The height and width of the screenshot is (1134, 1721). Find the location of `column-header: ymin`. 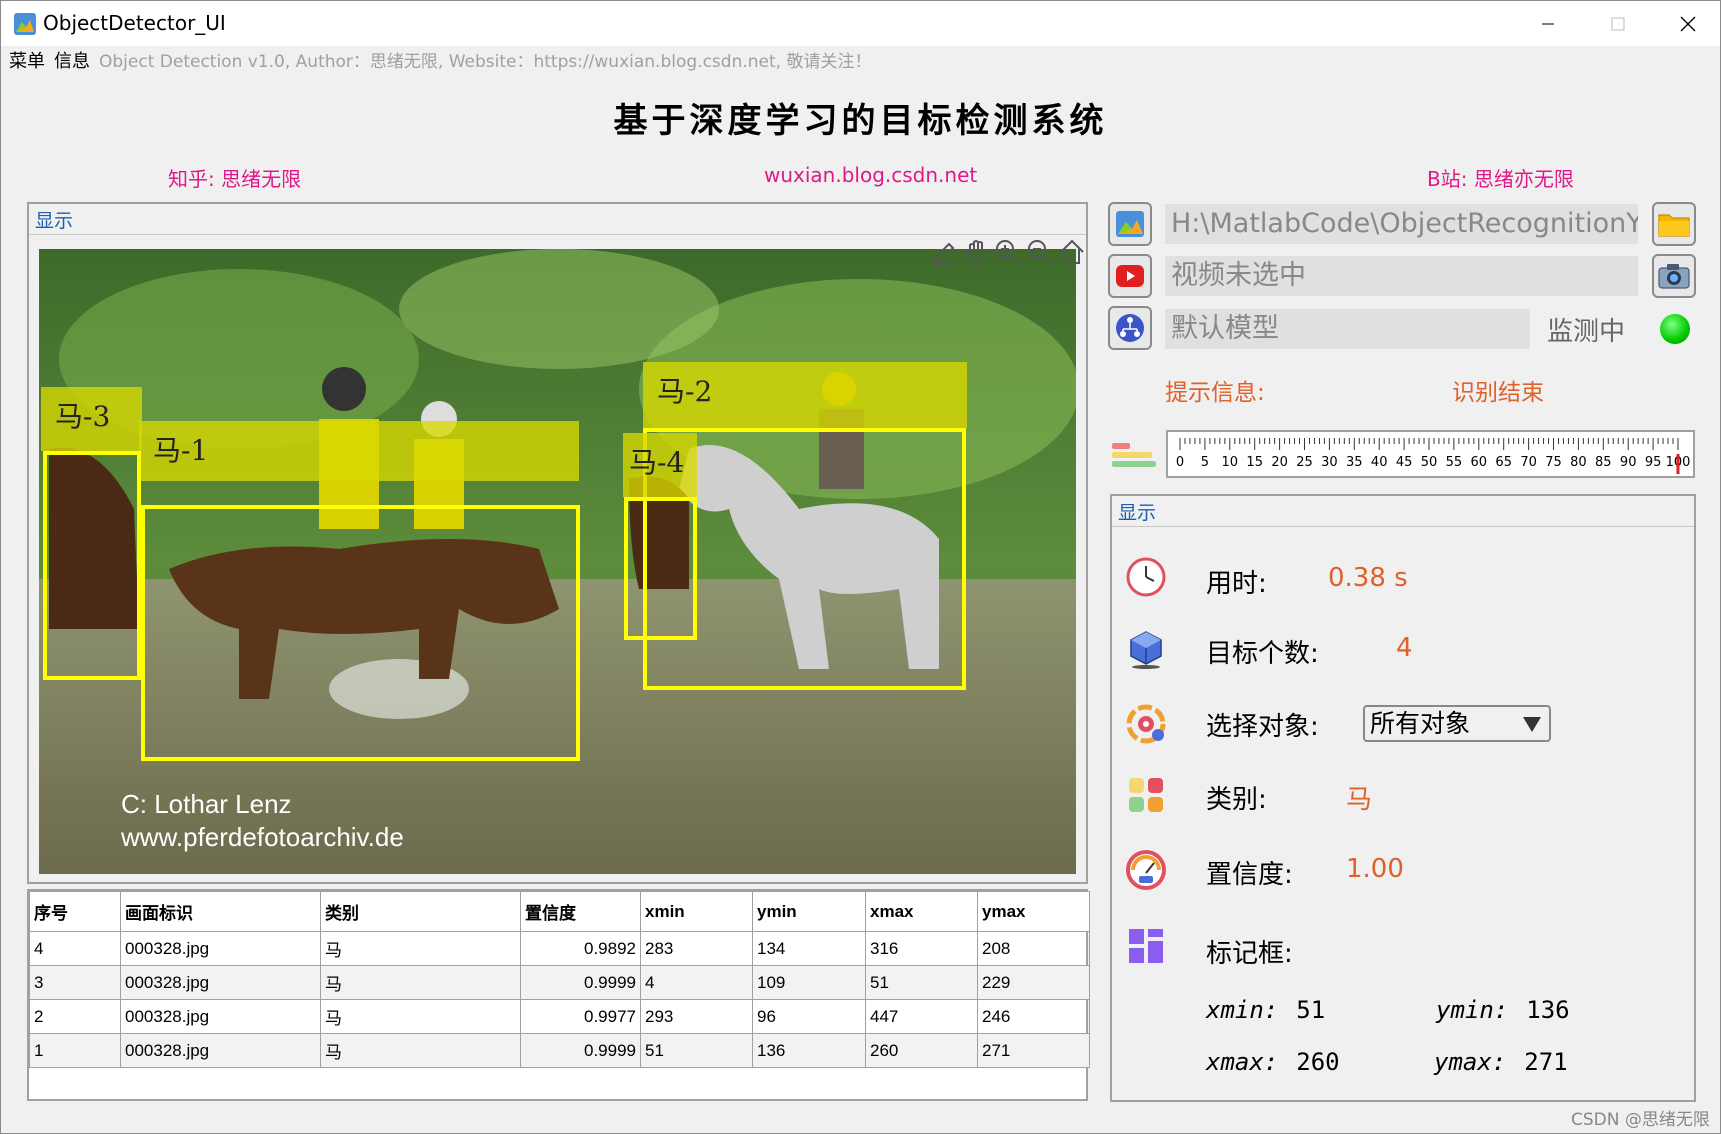

column-header: ymin is located at coordinates (809, 911).